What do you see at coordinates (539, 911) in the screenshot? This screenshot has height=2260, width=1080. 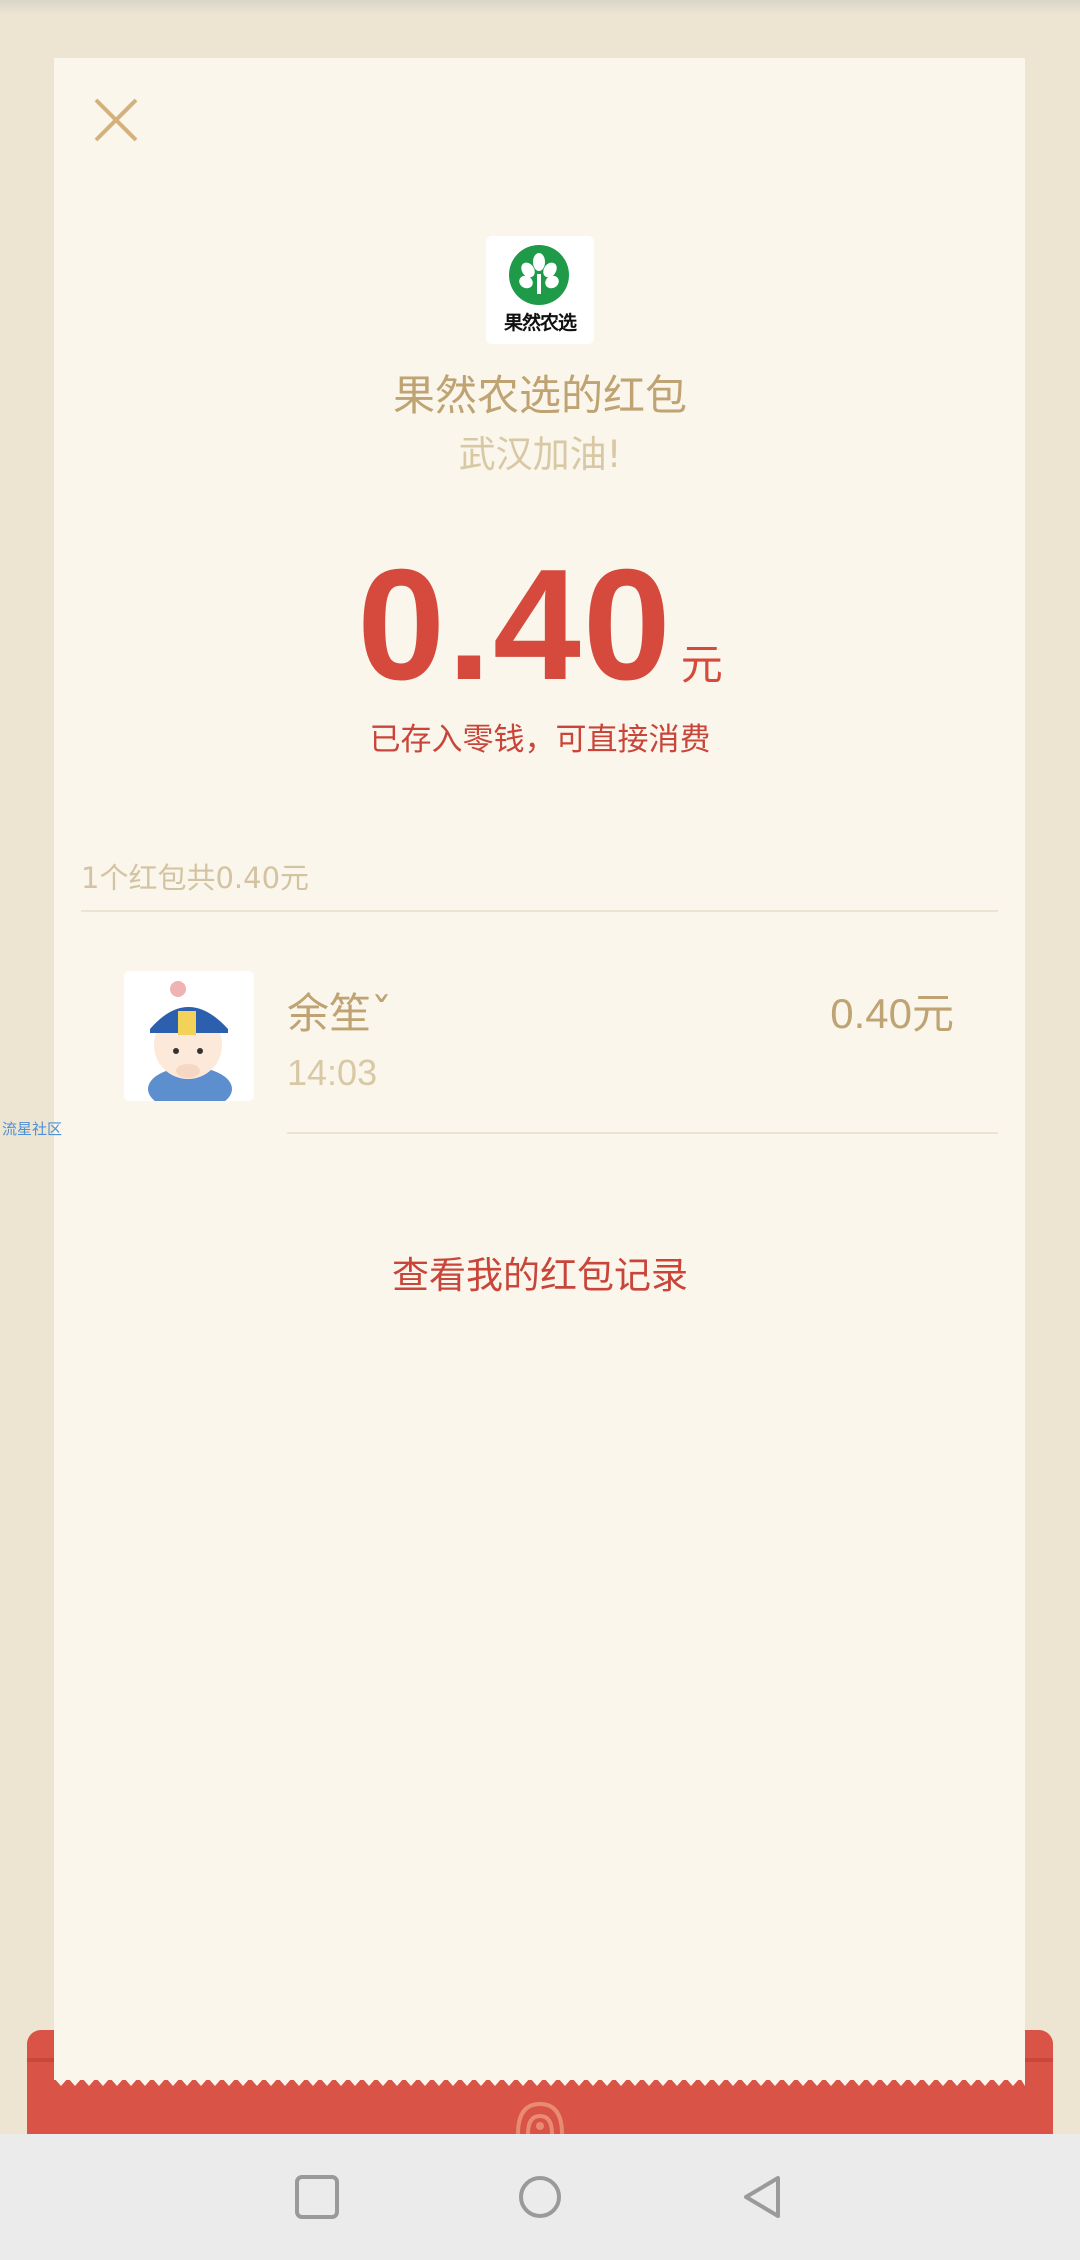 I see `summary-divider` at bounding box center [539, 911].